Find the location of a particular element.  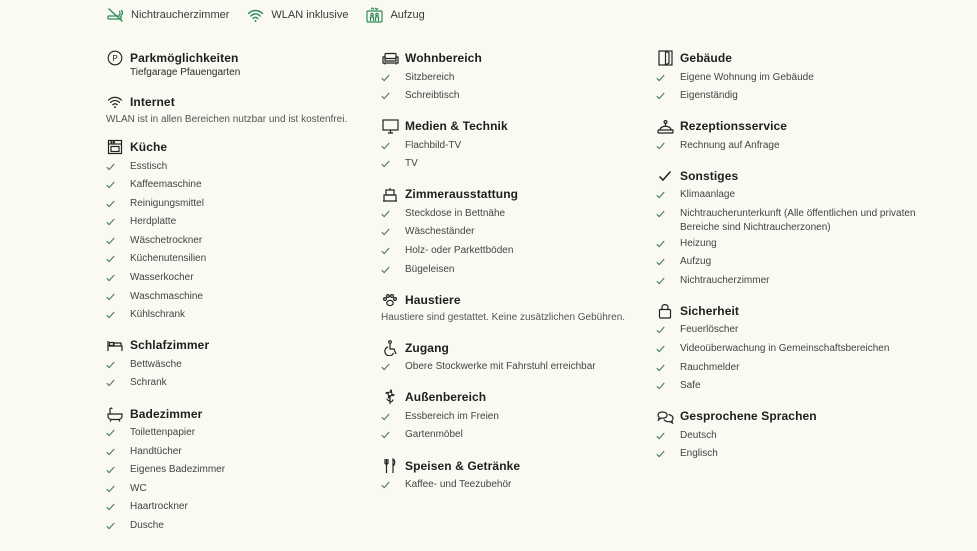

amenity-label: Feuerlöscher is located at coordinates (709, 330).